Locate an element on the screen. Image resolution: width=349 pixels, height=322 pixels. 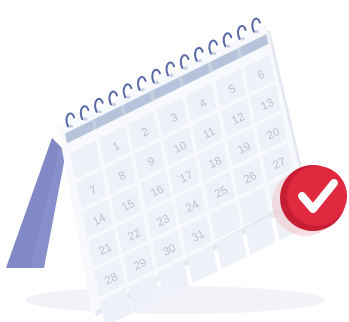
check-badge-face is located at coordinates (317, 196).